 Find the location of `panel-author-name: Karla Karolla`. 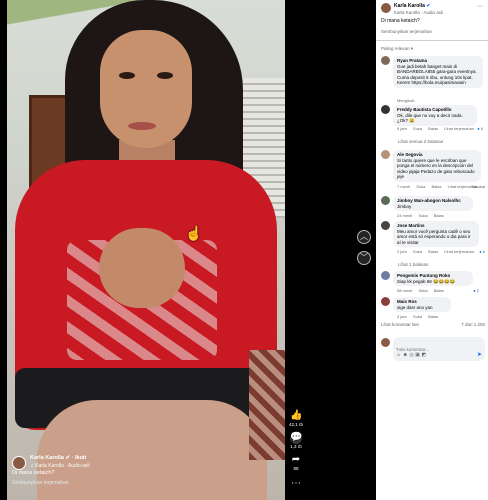

panel-author-name: Karla Karolla is located at coordinates (409, 6).